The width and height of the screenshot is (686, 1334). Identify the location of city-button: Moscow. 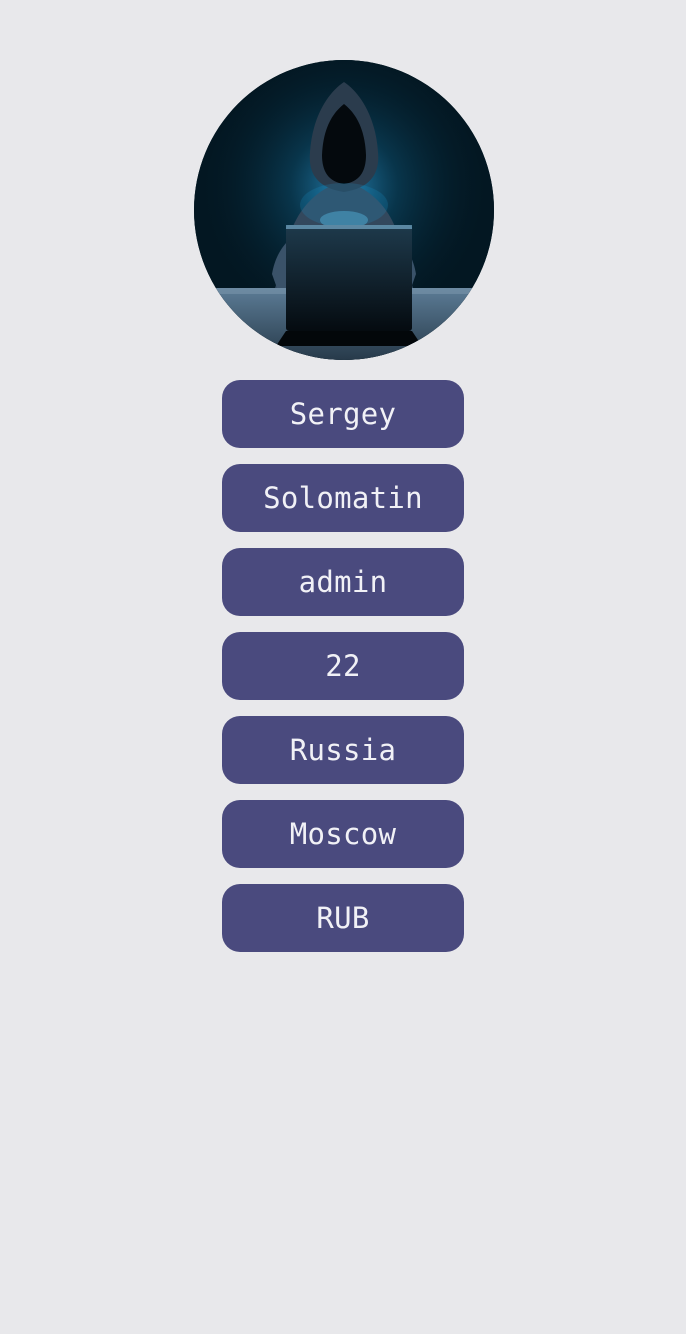
(343, 834).